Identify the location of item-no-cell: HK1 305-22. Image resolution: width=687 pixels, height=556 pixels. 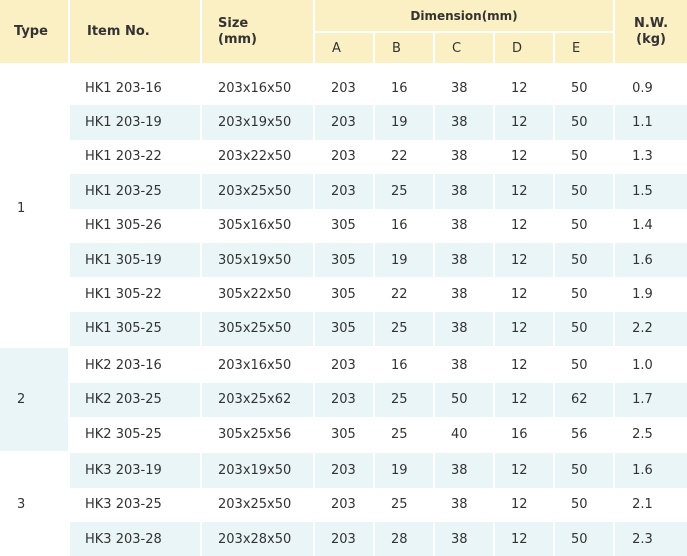
(136, 294).